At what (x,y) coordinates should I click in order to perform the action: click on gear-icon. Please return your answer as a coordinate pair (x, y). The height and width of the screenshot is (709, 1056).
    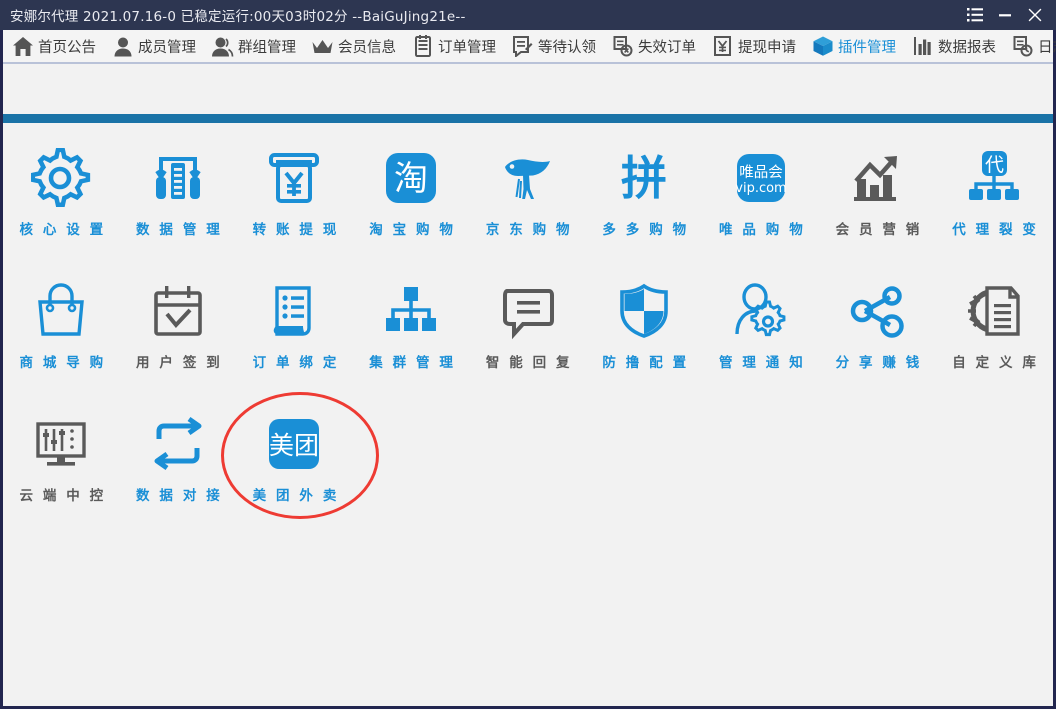
    Looking at the image, I should click on (61, 178).